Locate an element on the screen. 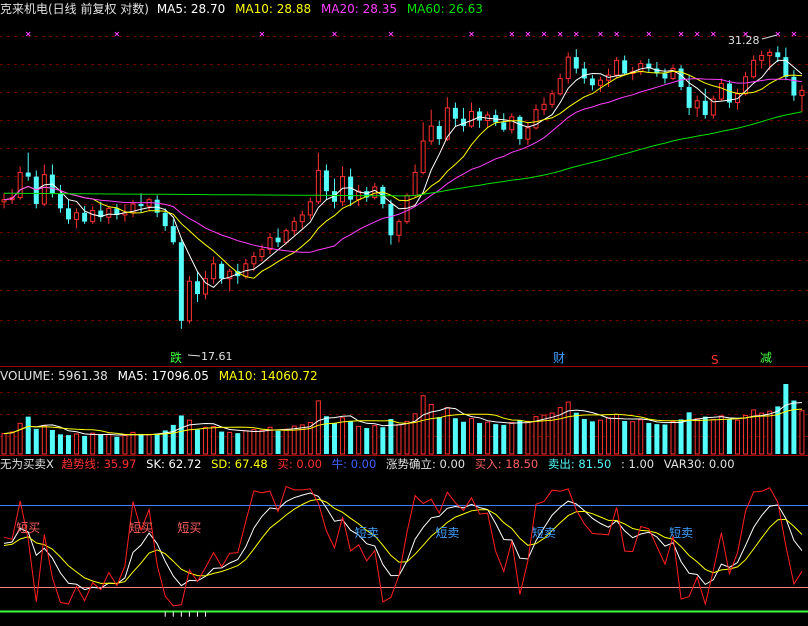  stock-title: 克来机电(日线 前复权 对数) is located at coordinates (74, 9).